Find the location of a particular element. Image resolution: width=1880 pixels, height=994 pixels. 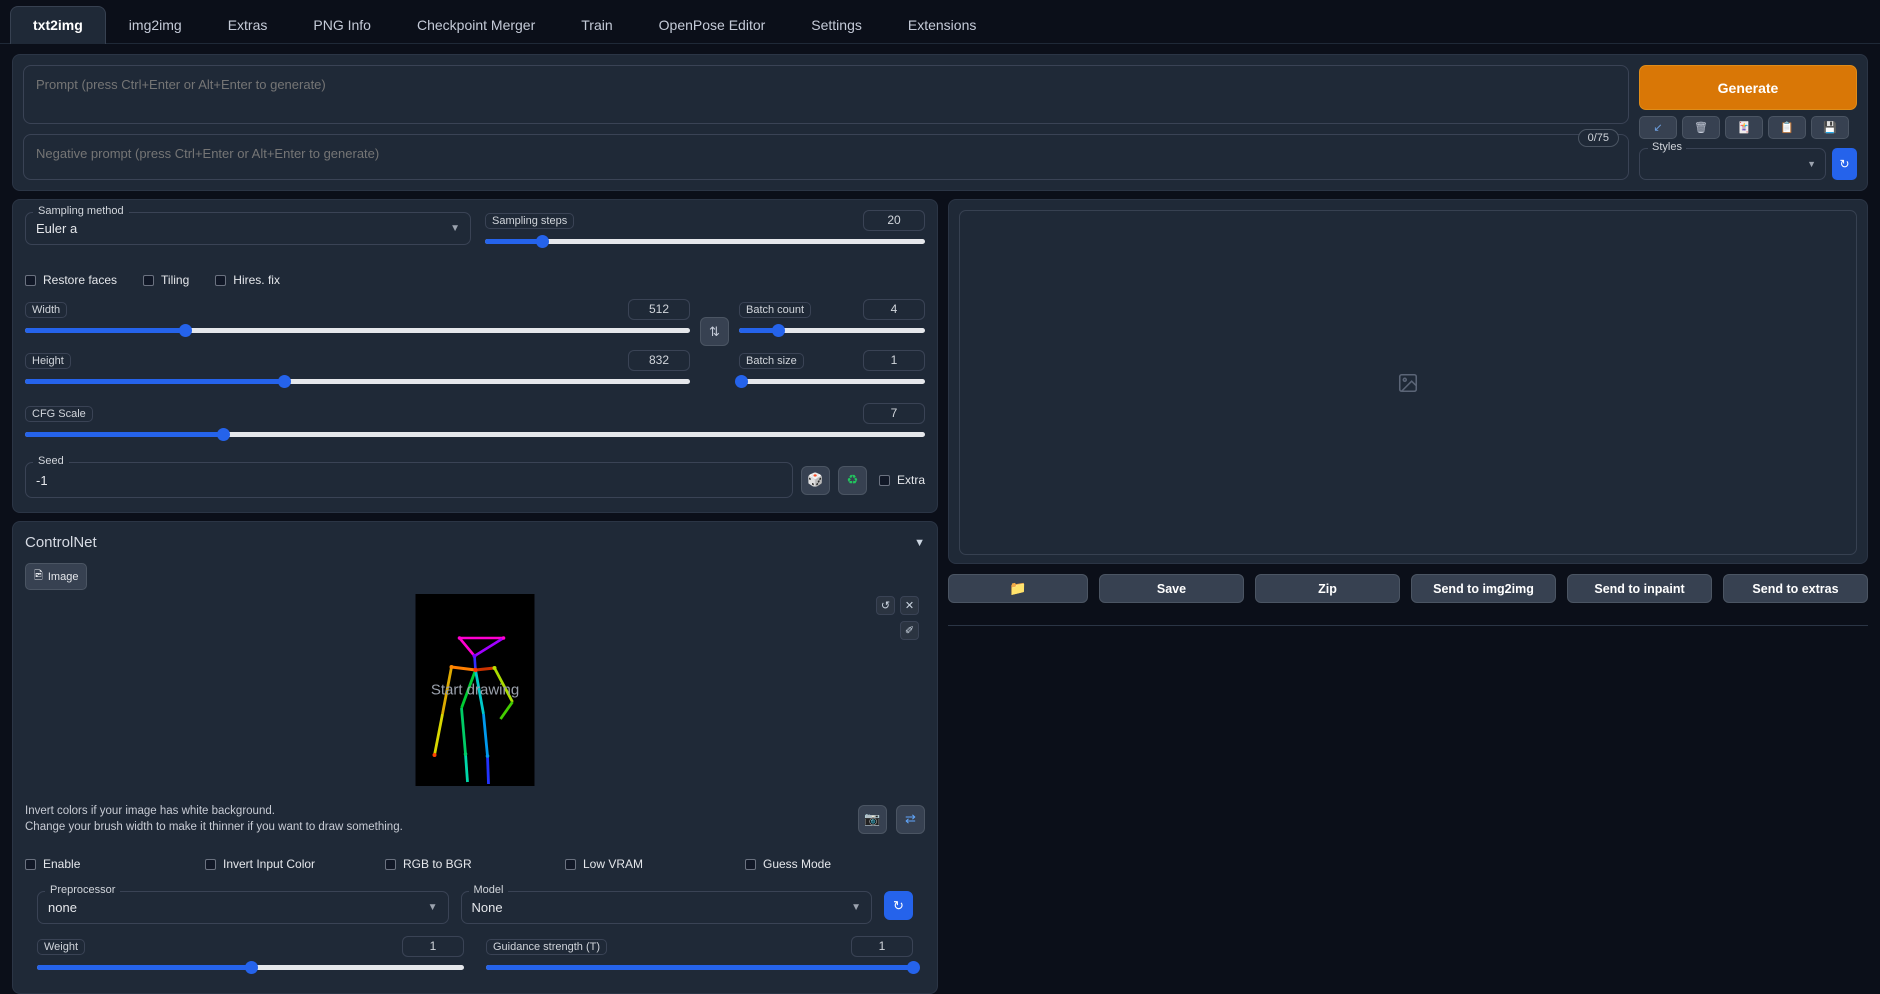

tab-openpose-editor: OpenPose Editor is located at coordinates (712, 25).